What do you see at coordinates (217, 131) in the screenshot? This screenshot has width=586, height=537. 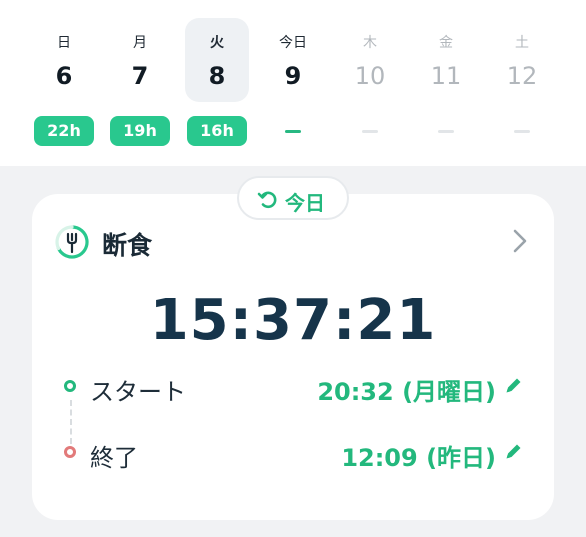 I see `fasting-hours-badge: 16h` at bounding box center [217, 131].